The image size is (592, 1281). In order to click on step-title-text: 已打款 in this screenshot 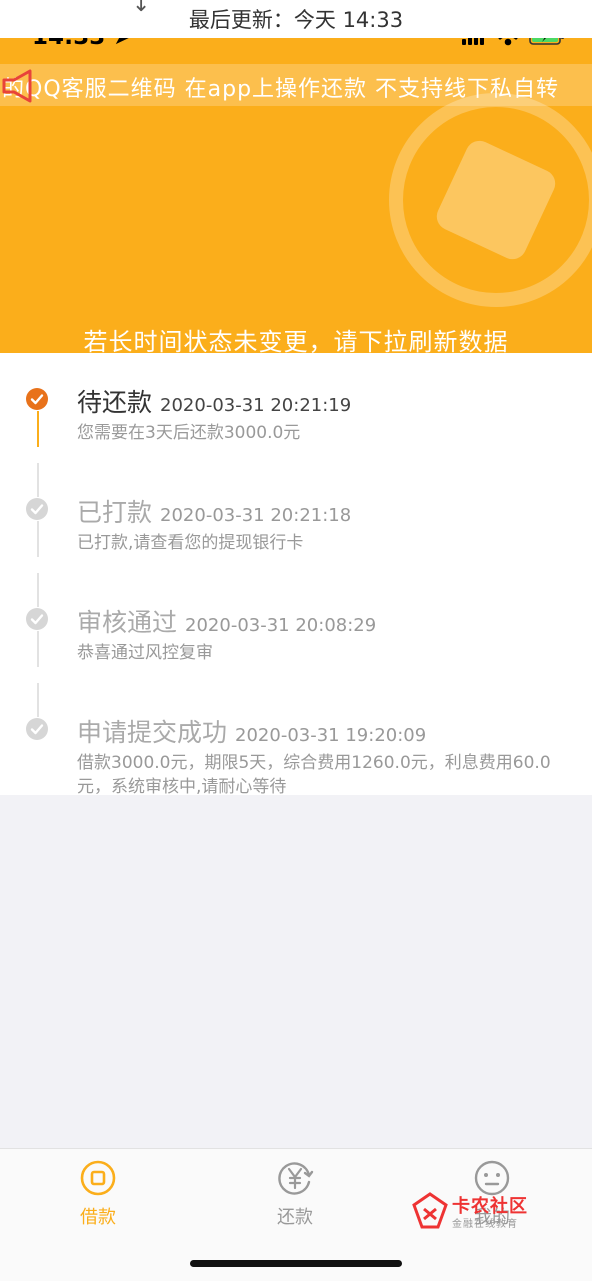, I will do `click(115, 512)`.